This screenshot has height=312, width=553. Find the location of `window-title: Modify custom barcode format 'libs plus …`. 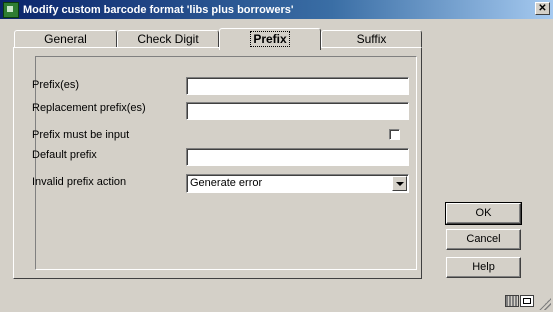

window-title: Modify custom barcode format 'libs plus … is located at coordinates (158, 9).